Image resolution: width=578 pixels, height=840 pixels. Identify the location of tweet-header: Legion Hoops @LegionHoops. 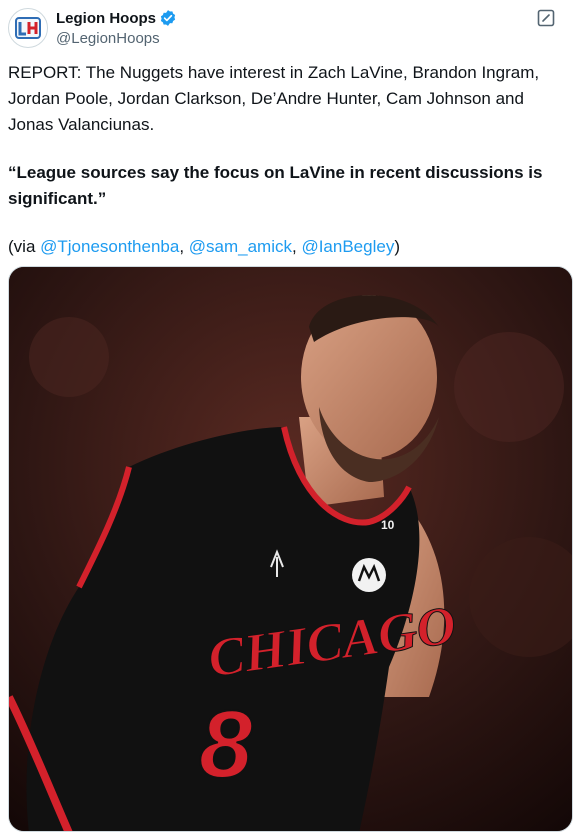
(289, 28).